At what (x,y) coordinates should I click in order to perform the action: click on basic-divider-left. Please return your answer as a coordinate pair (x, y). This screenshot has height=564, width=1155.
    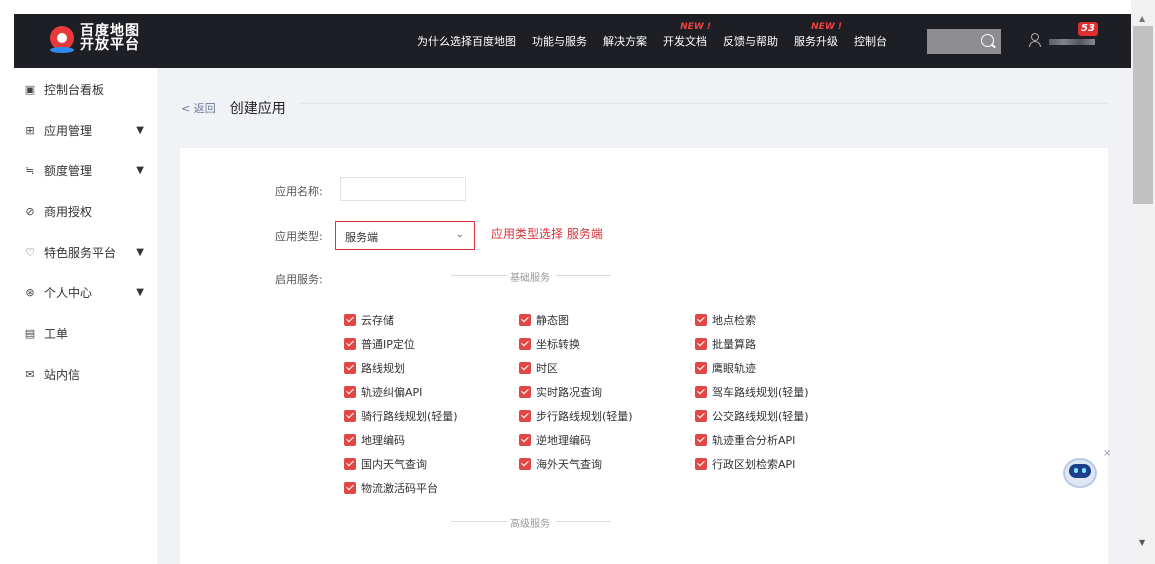
    Looking at the image, I should click on (479, 275).